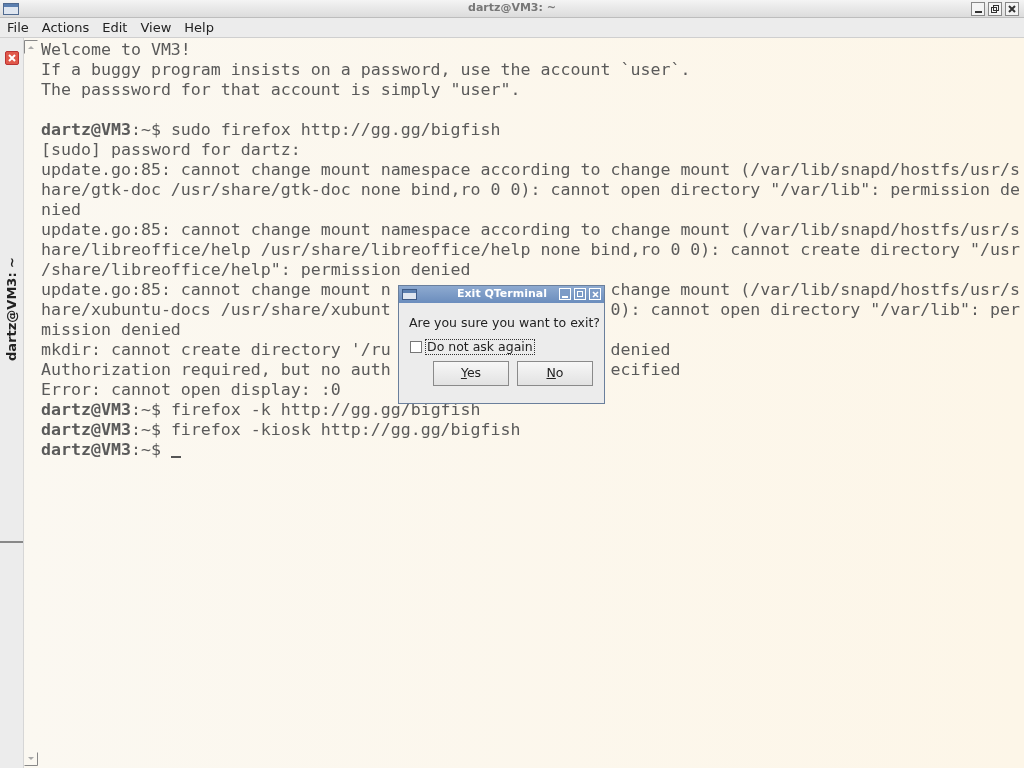 The height and width of the screenshot is (768, 1024). What do you see at coordinates (11, 58) in the screenshot?
I see `close-tab-button` at bounding box center [11, 58].